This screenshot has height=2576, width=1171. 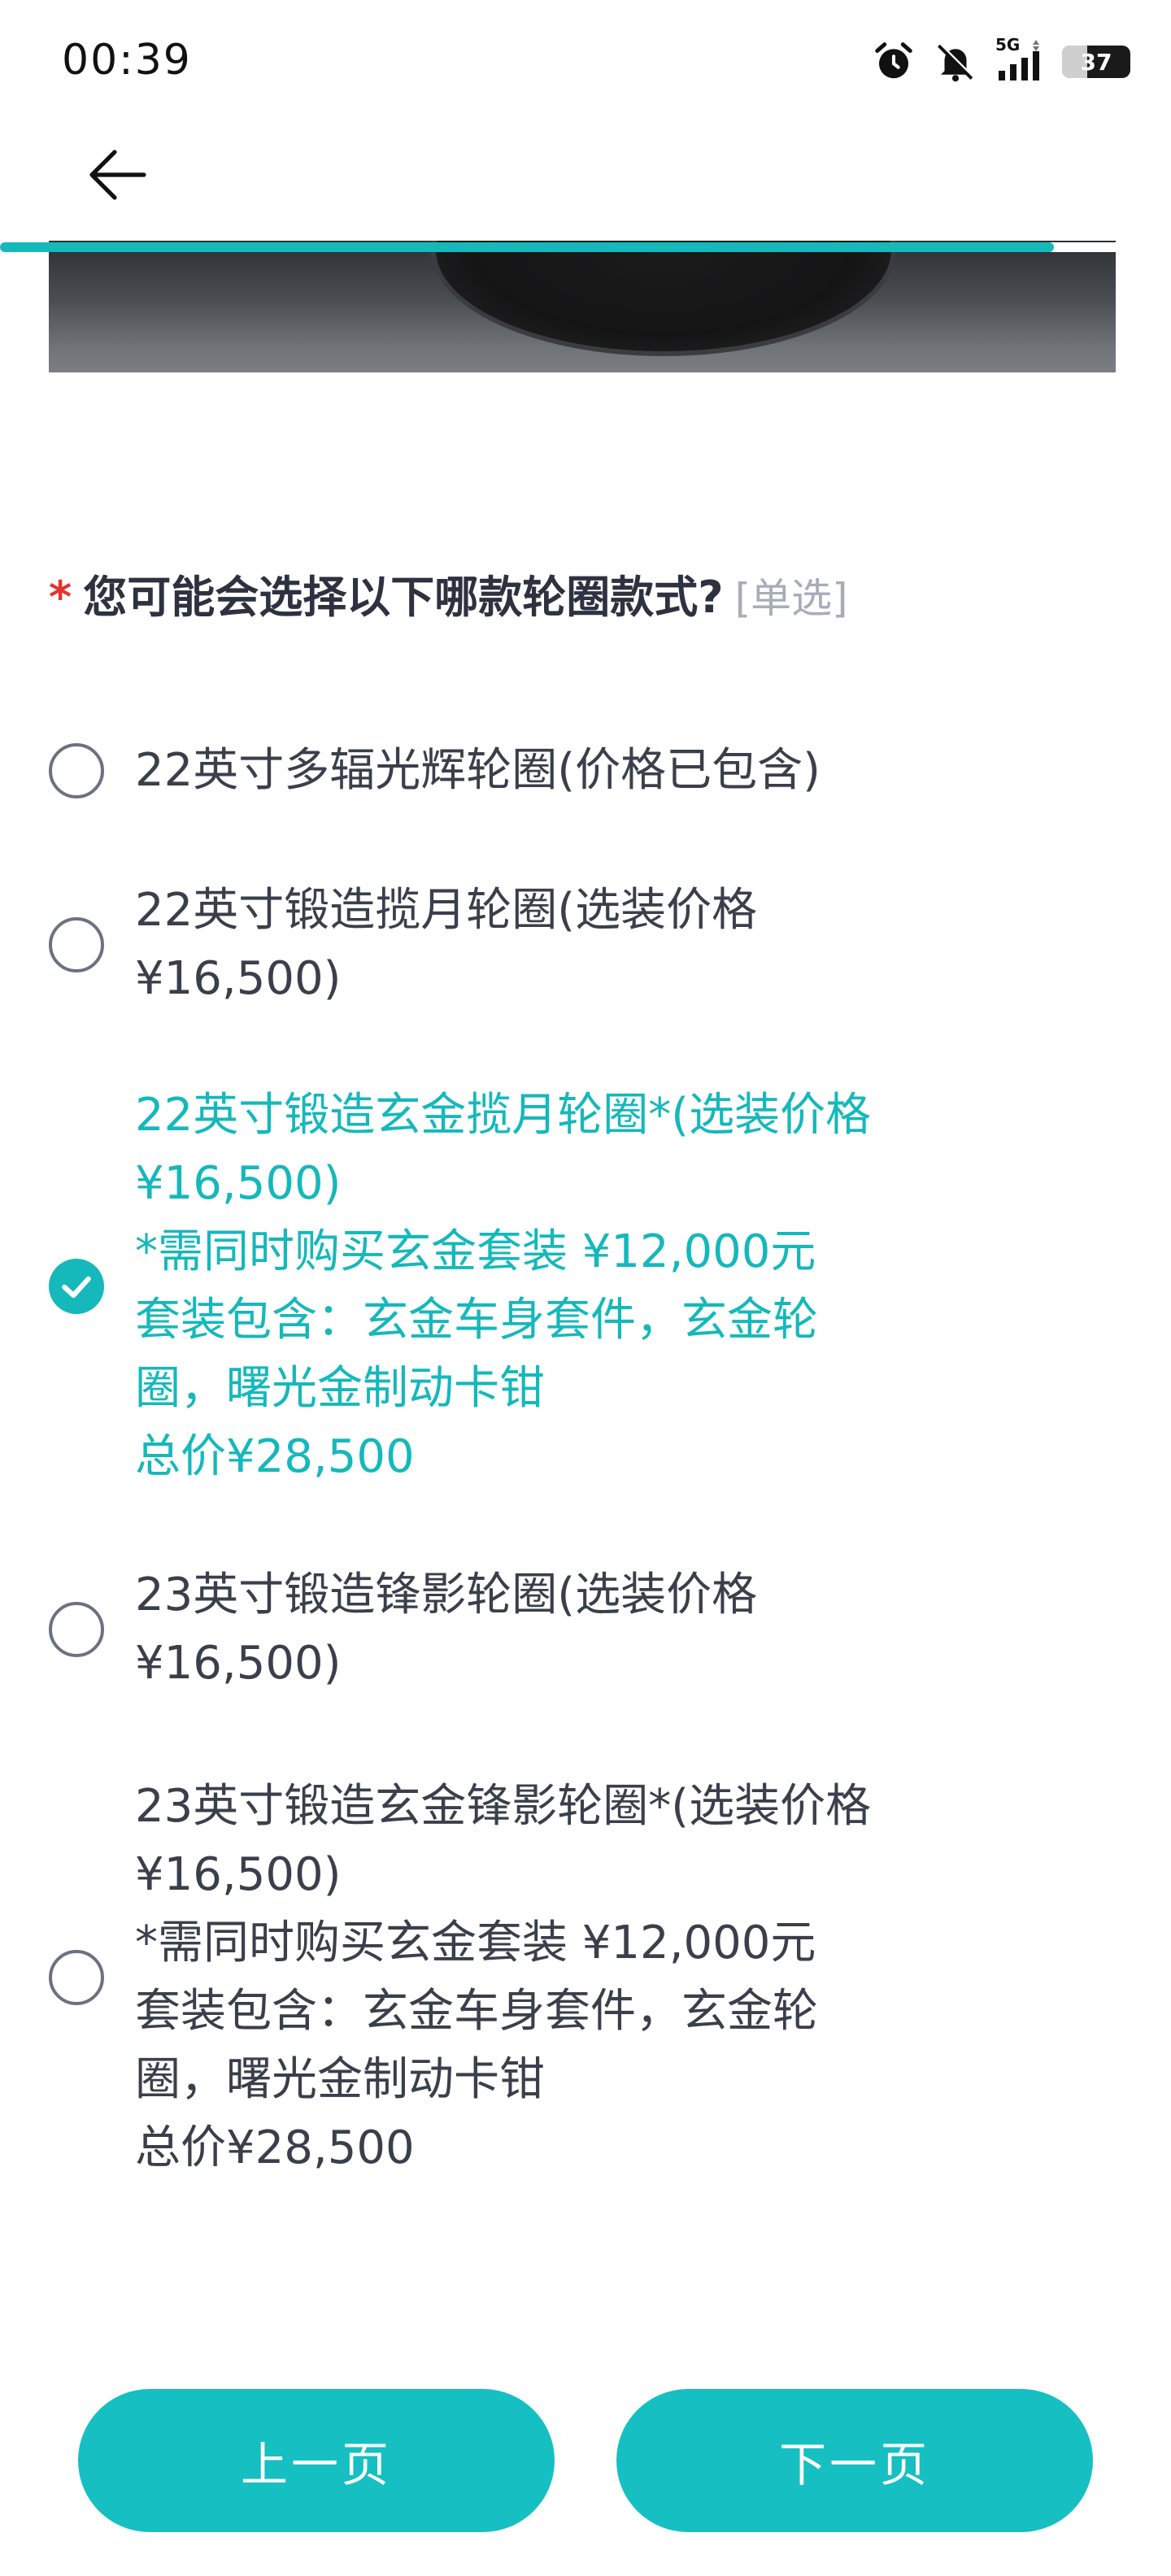 I want to click on option-label: 22英寸锻造揽月轮圈(选装价格 ¥16,500), so click(x=447, y=945).